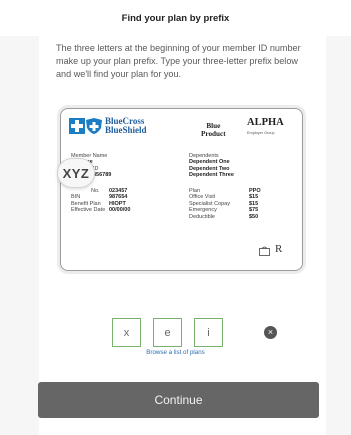 This screenshot has height=435, width=351. I want to click on product-name: Blue Product, so click(213, 130).